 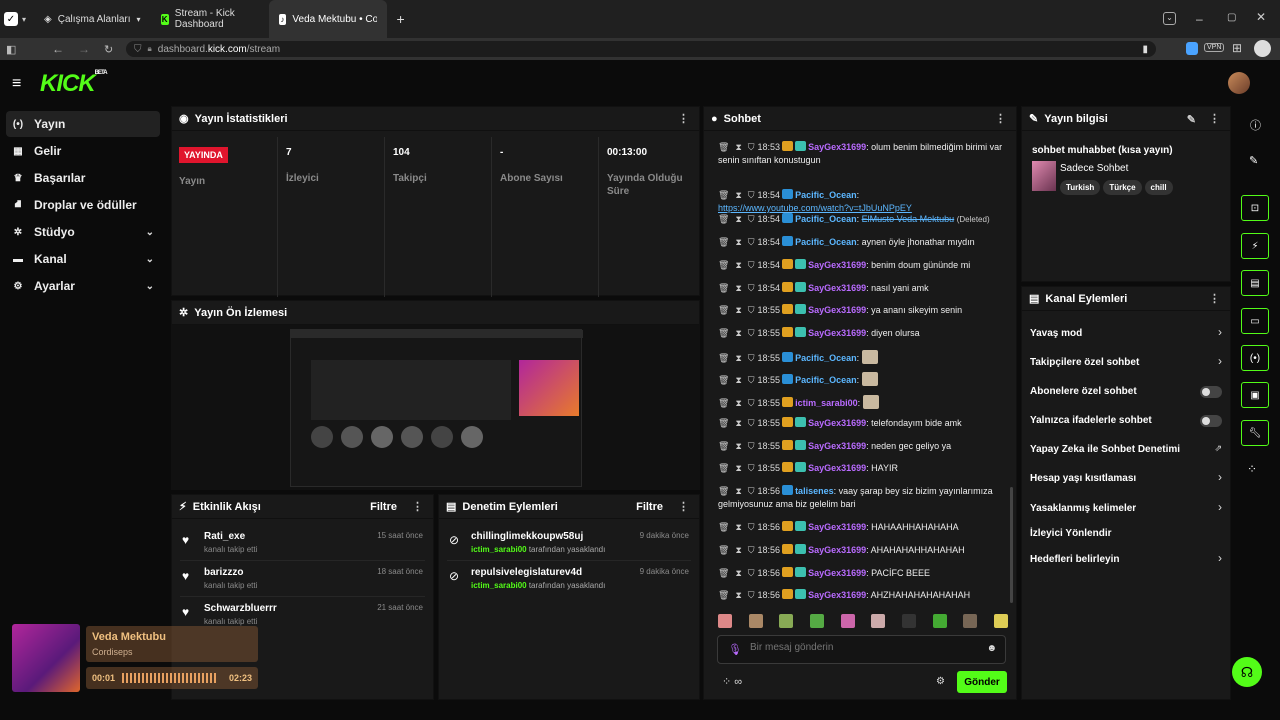 I want to click on sidebar-item-droplar: ⛘ Droplar ve ödüller, so click(x=83, y=205).